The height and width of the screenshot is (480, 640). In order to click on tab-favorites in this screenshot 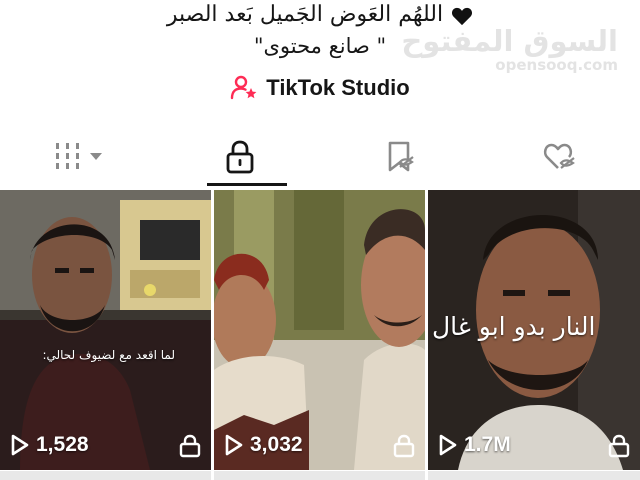, I will do `click(400, 157)`.